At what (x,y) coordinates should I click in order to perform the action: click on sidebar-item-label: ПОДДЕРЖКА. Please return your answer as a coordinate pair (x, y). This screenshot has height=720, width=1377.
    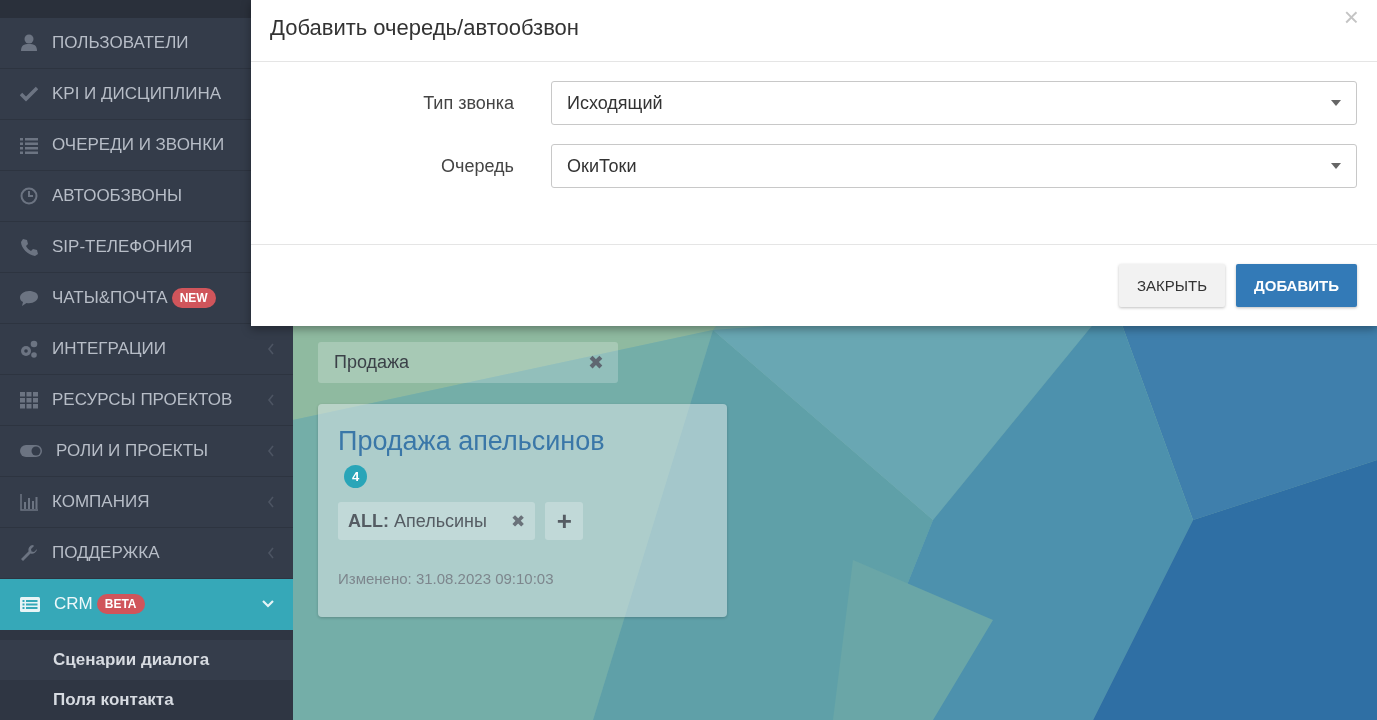
    Looking at the image, I should click on (106, 553).